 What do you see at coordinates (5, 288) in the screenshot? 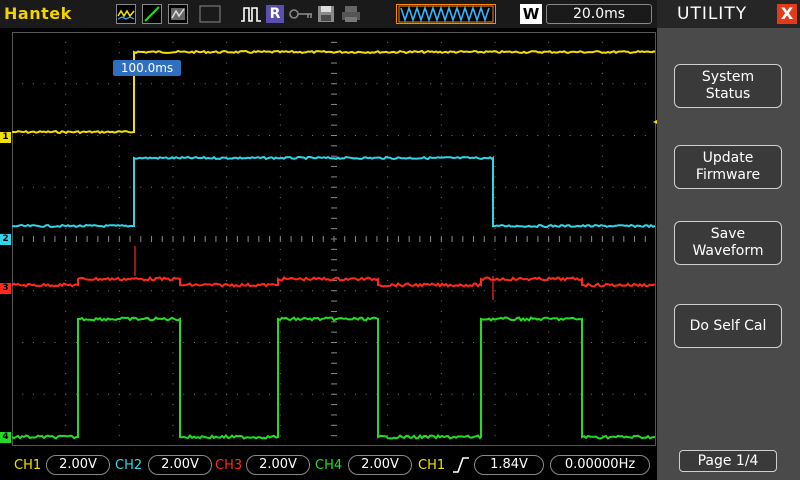
I see `ch3-marker: 3` at bounding box center [5, 288].